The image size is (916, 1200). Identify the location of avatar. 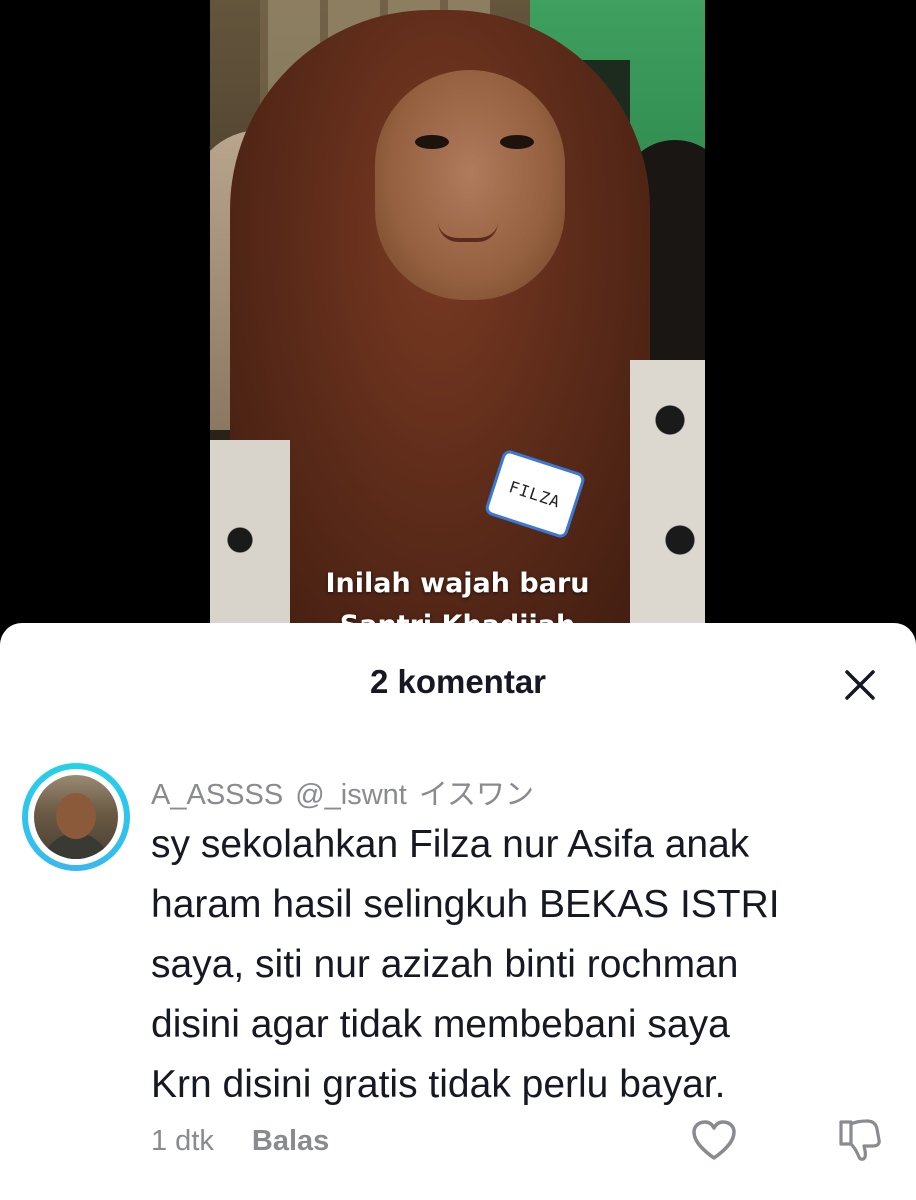
(76, 817).